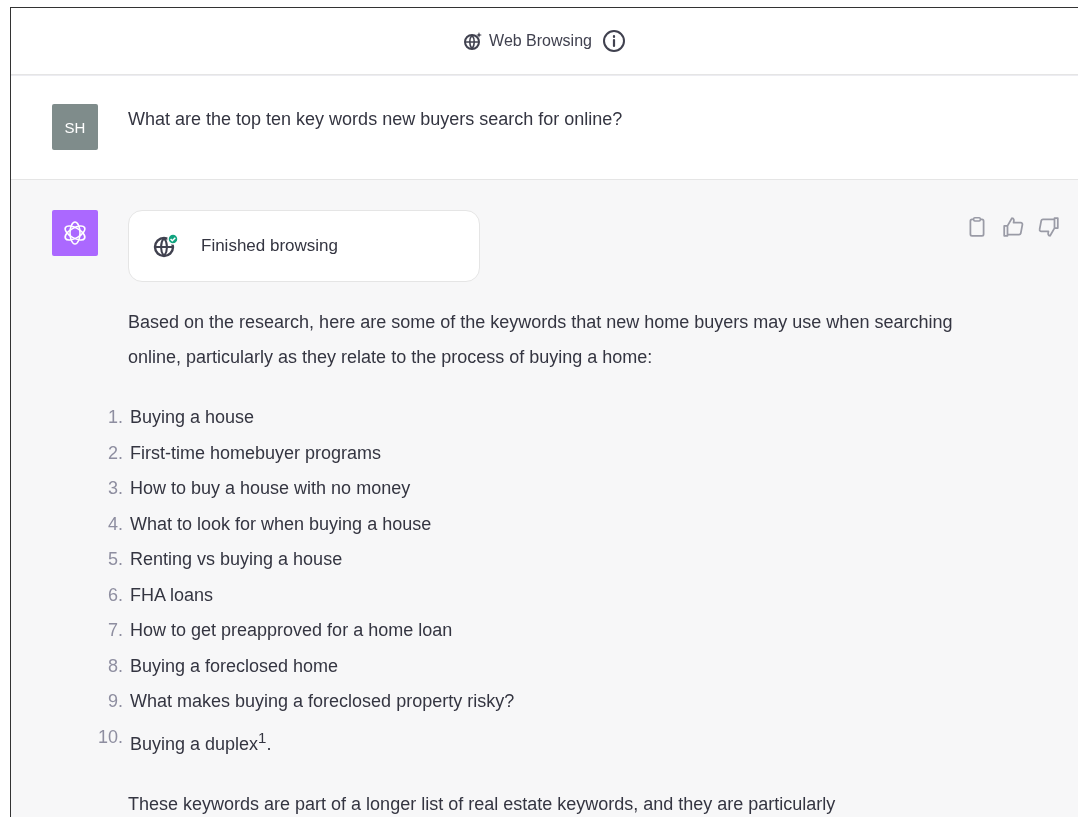  What do you see at coordinates (1049, 227) in the screenshot?
I see `thumbs-down-icon` at bounding box center [1049, 227].